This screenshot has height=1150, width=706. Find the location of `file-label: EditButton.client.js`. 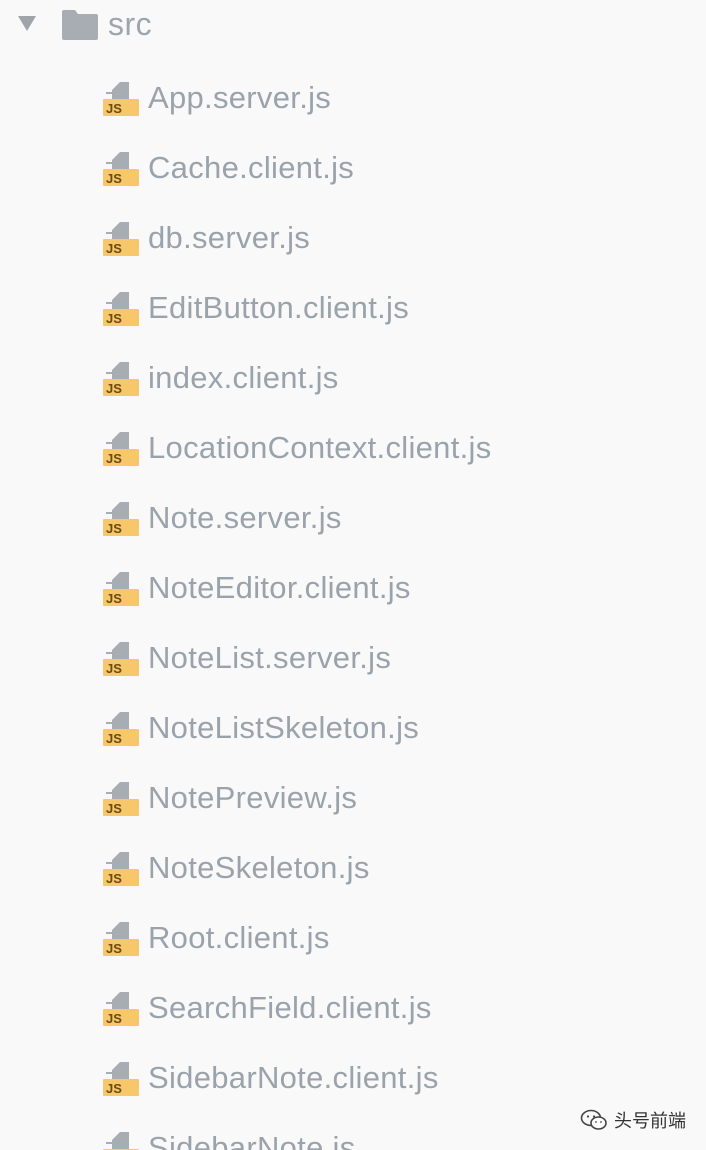

file-label: EditButton.client.js is located at coordinates (279, 307).